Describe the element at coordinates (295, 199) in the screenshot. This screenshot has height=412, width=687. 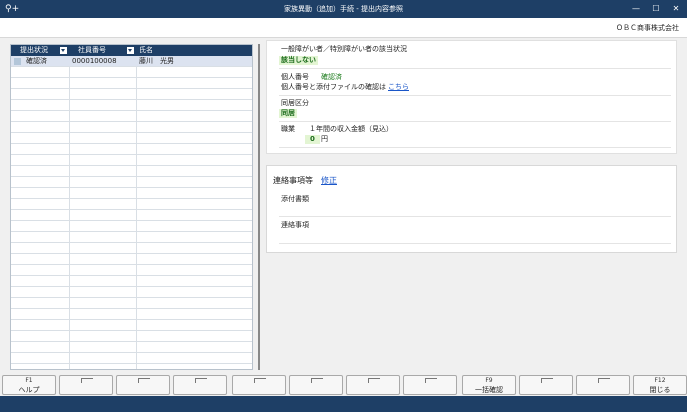
I see `attachment-label: 添付書類` at that location.